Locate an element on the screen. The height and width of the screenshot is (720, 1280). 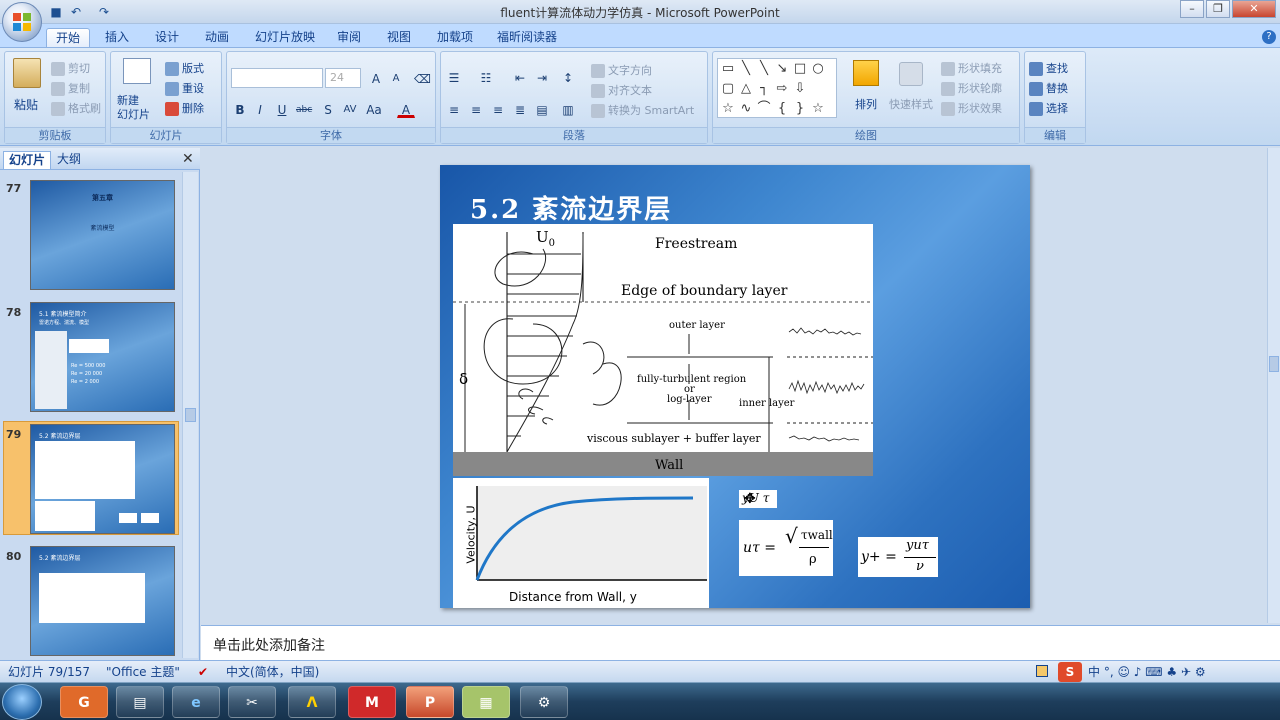
shape-oval: ○ is located at coordinates (818, 69).